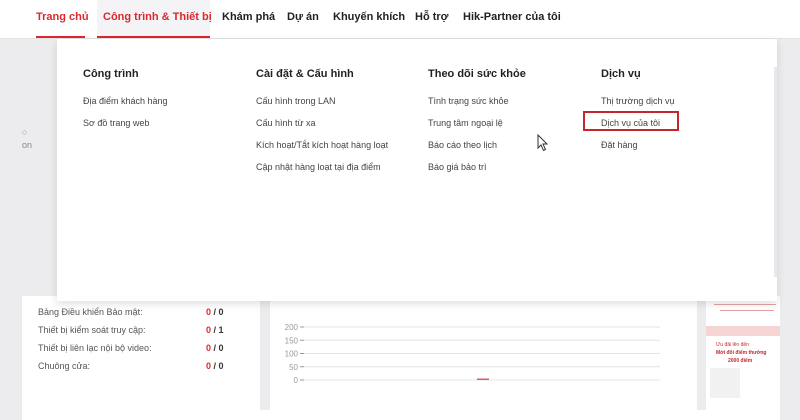 This screenshot has width=800, height=420. Describe the element at coordinates (743, 331) in the screenshot. I see `promo-block` at that location.